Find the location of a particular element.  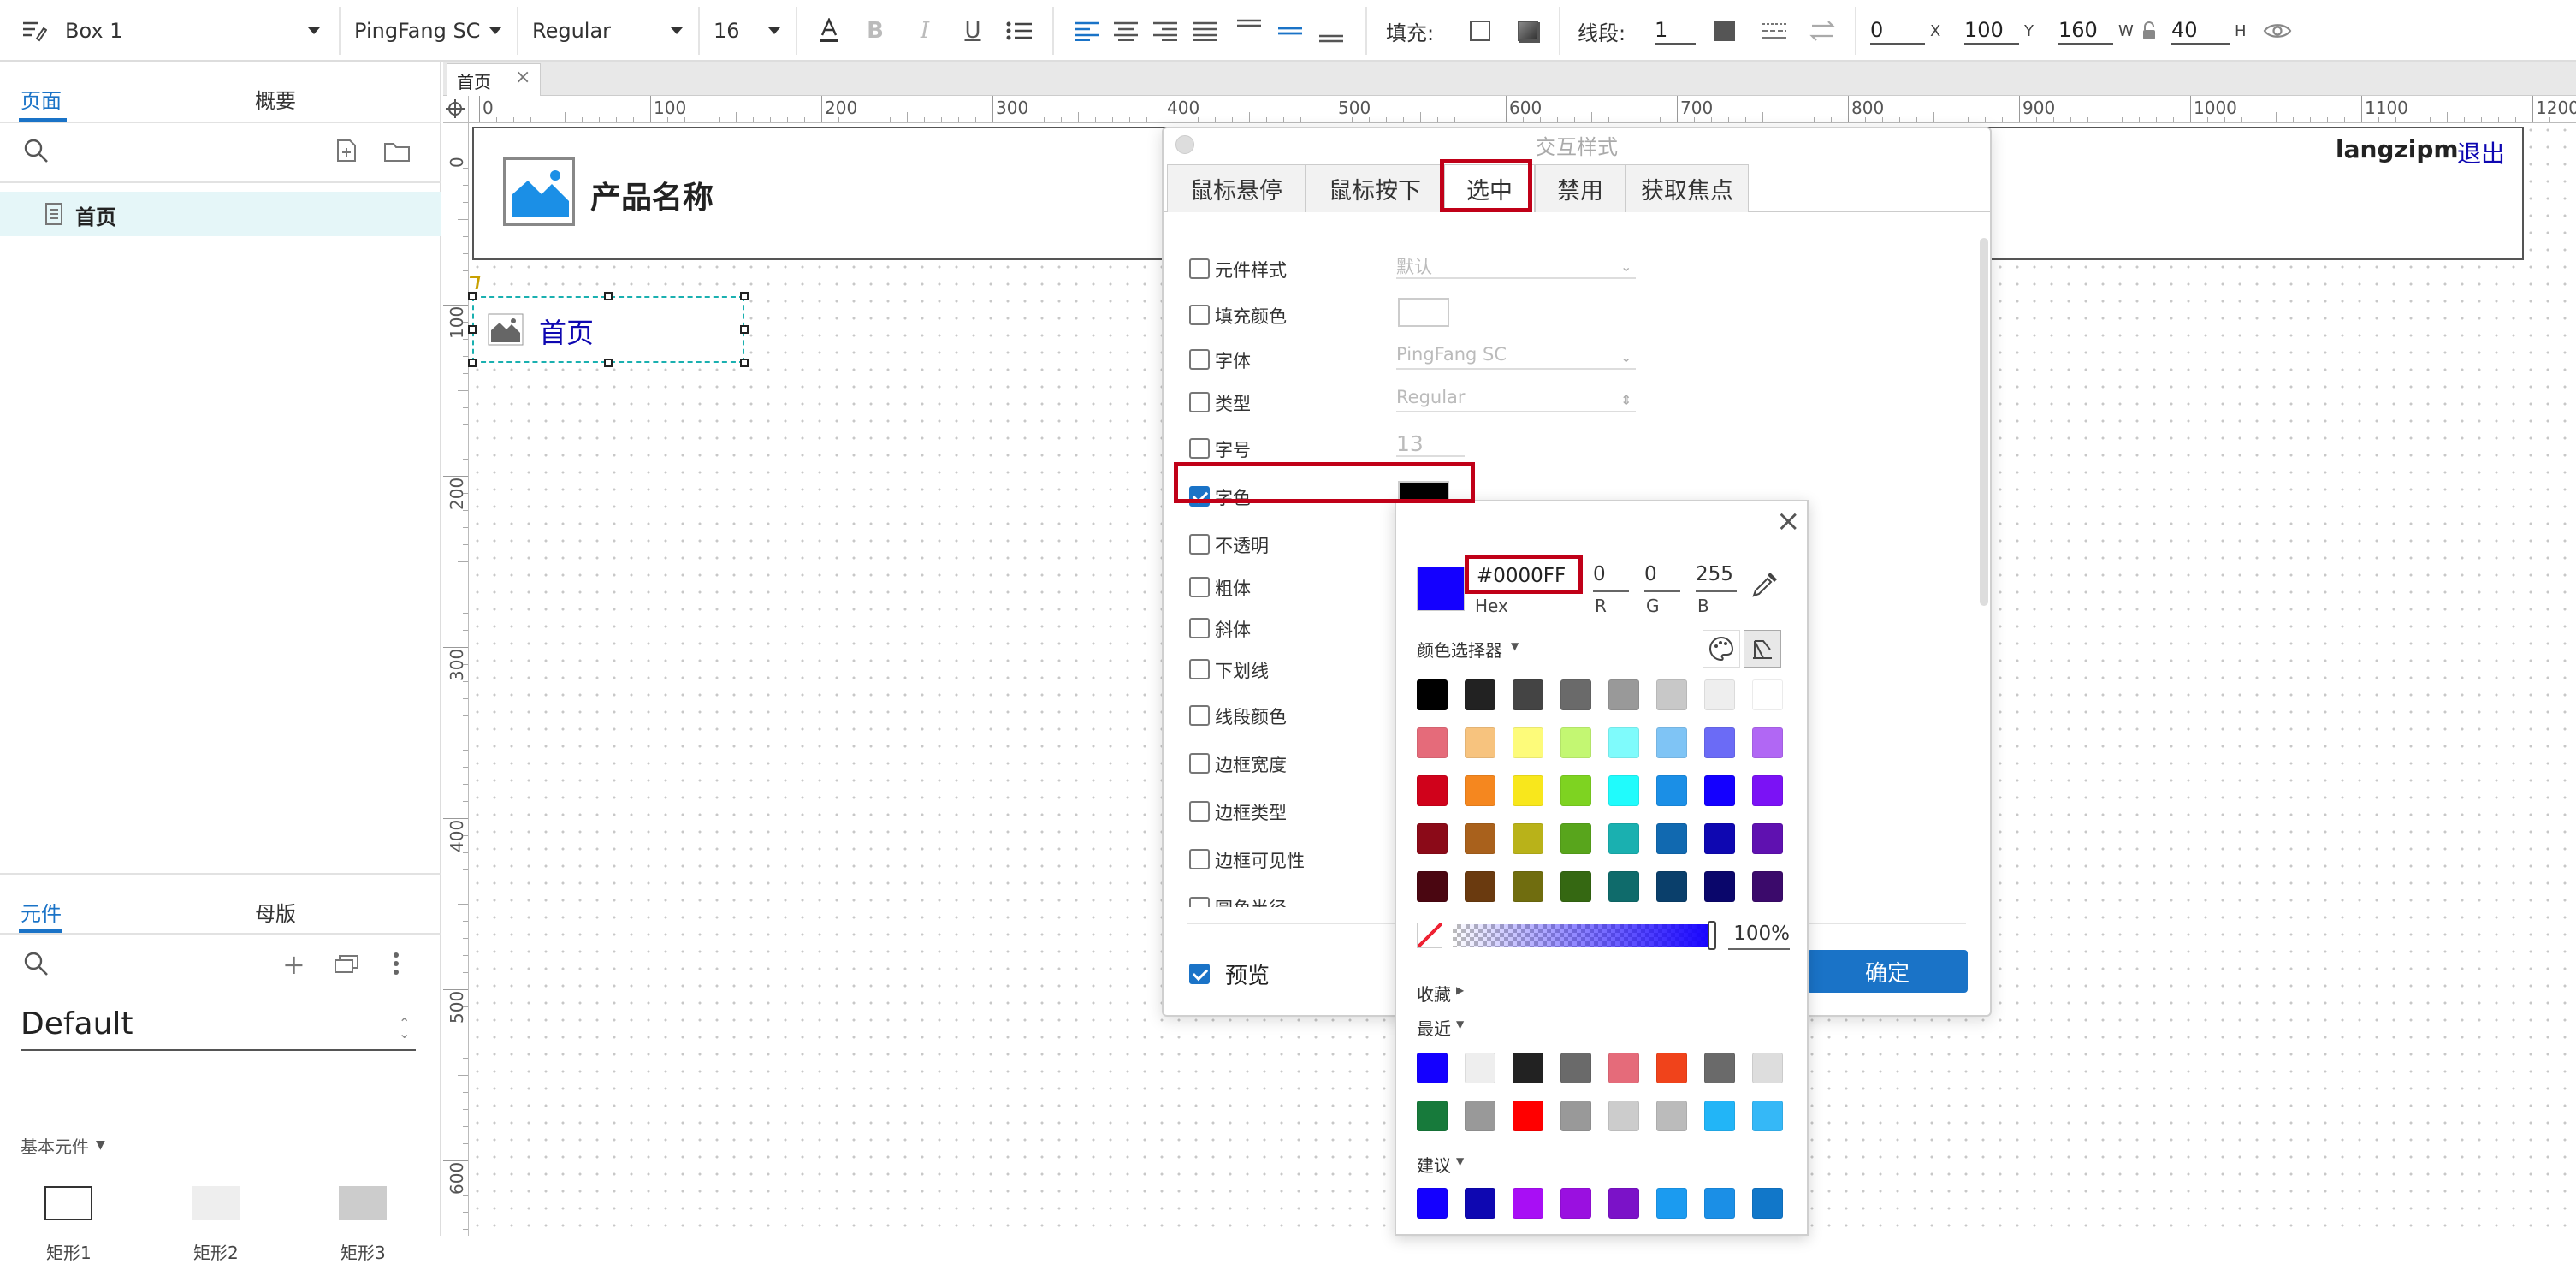

bullet-list-icon is located at coordinates (1020, 30).